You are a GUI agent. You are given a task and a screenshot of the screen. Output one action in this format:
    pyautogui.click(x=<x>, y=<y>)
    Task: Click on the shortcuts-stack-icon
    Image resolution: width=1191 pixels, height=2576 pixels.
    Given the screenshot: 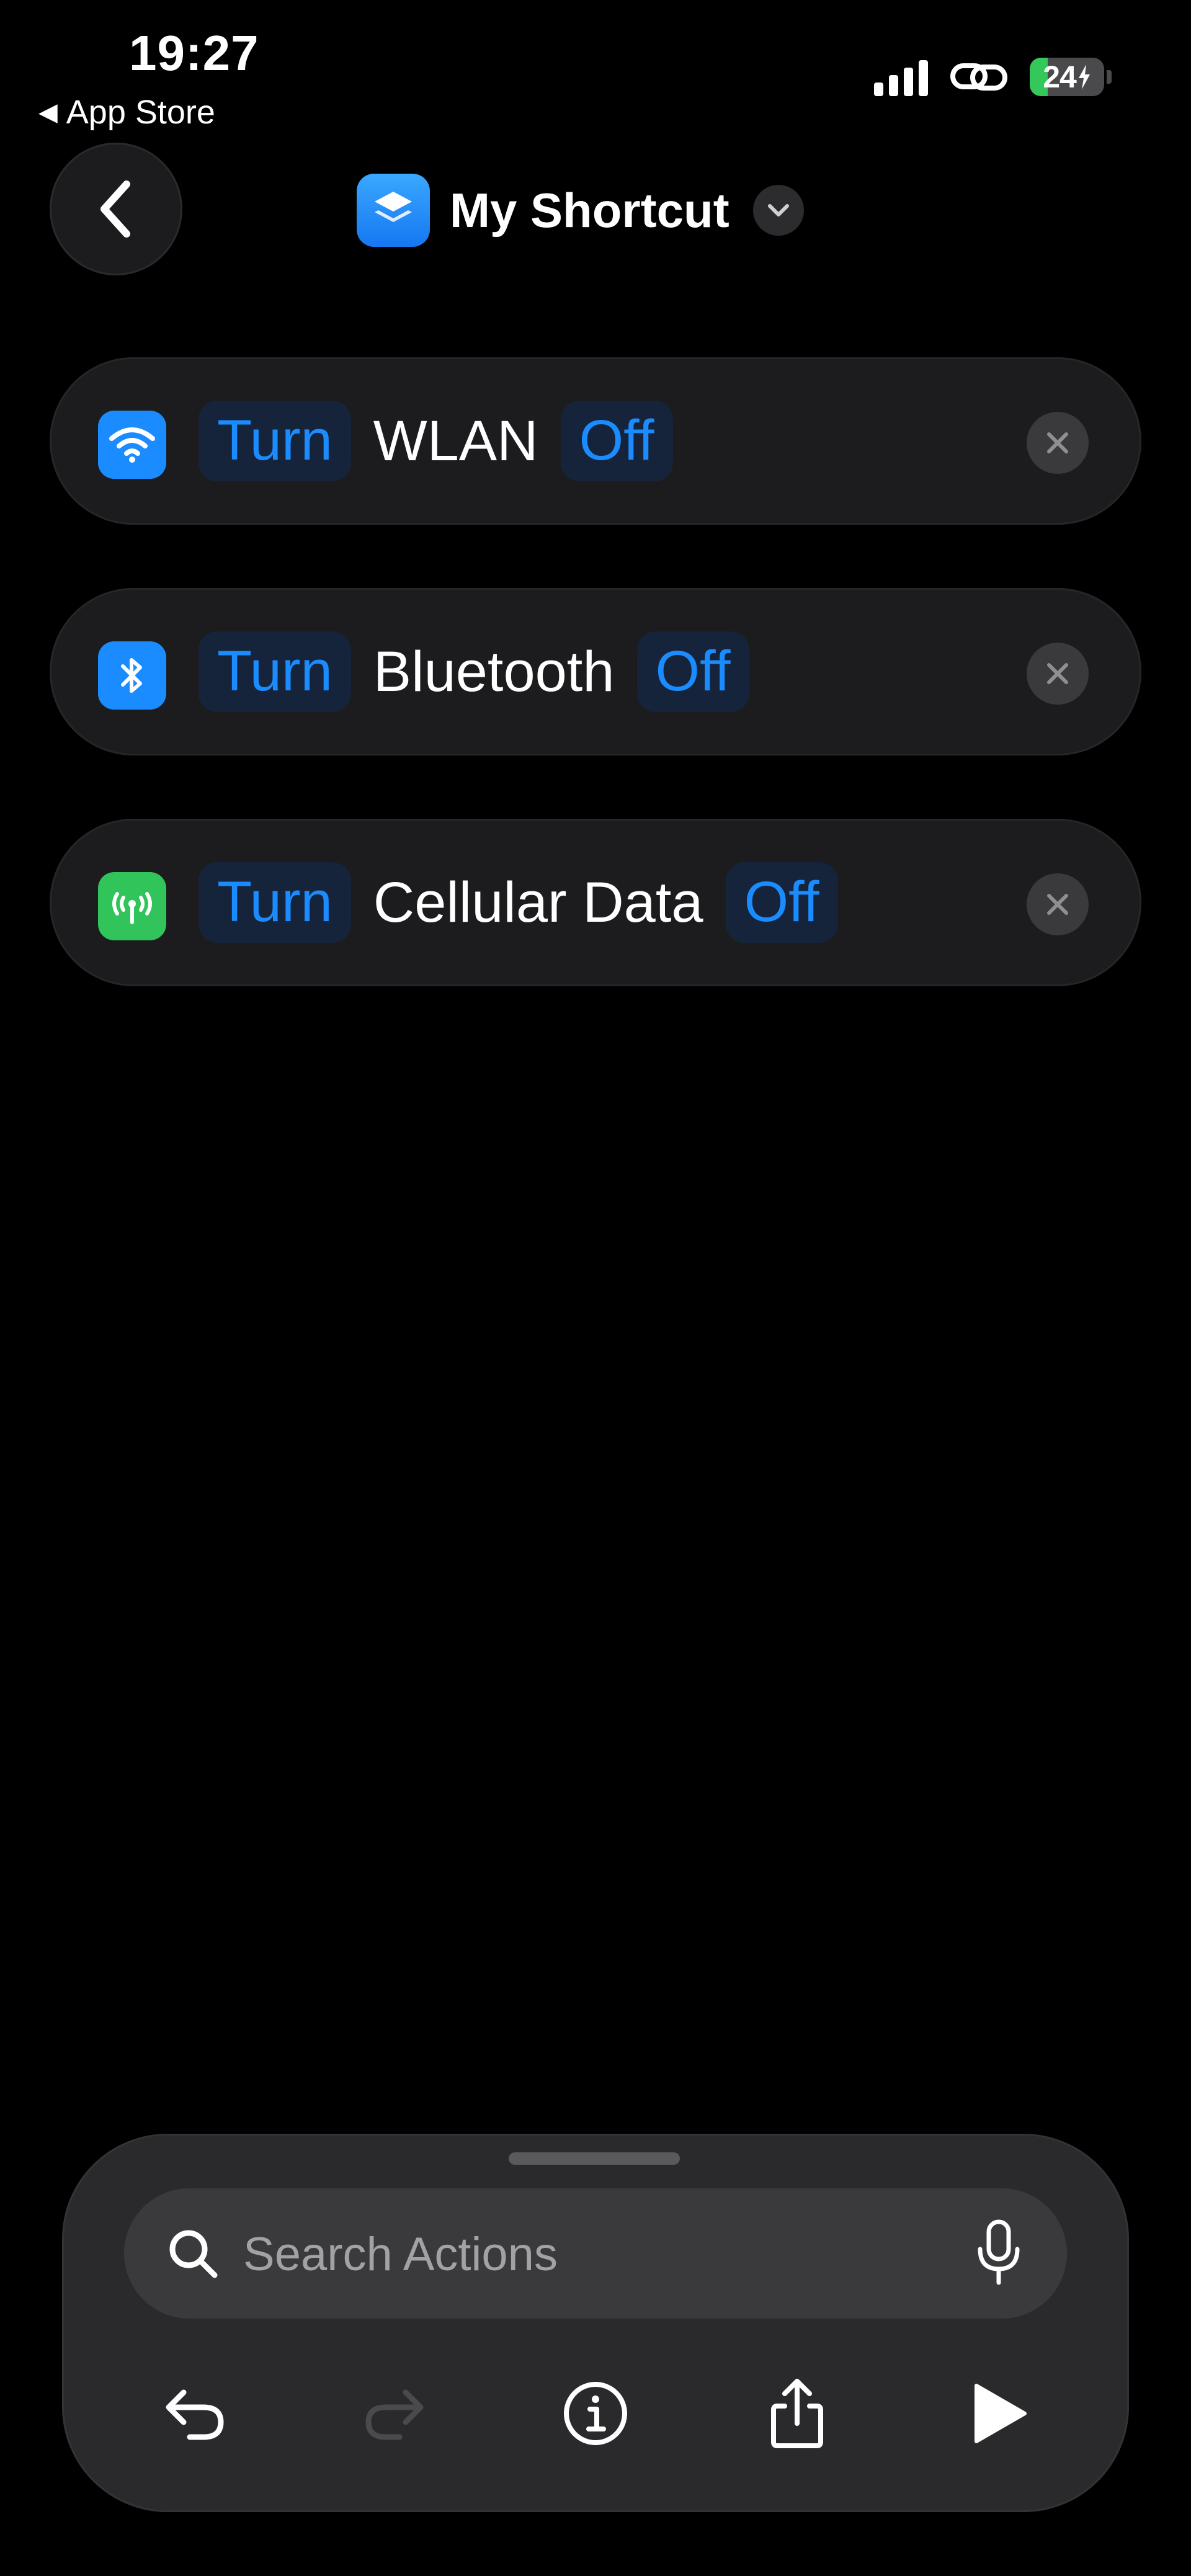 What is the action you would take?
    pyautogui.click(x=393, y=211)
    